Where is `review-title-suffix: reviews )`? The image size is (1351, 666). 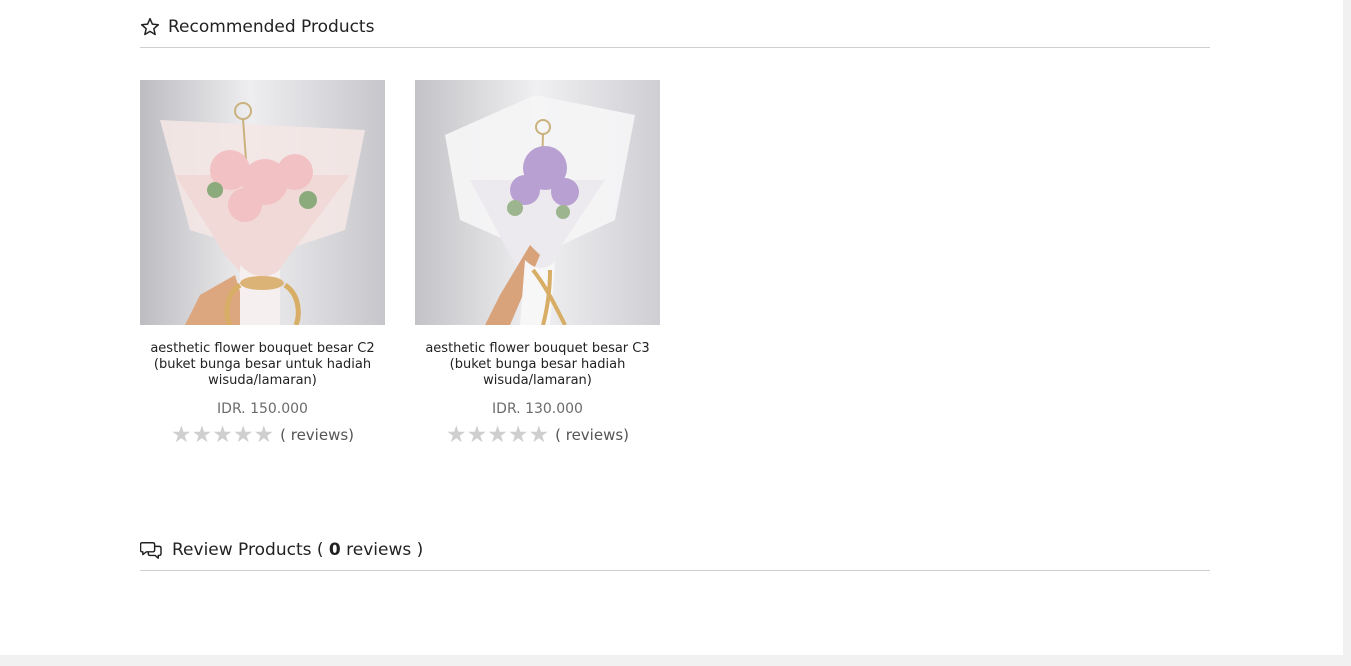 review-title-suffix: reviews ) is located at coordinates (385, 549).